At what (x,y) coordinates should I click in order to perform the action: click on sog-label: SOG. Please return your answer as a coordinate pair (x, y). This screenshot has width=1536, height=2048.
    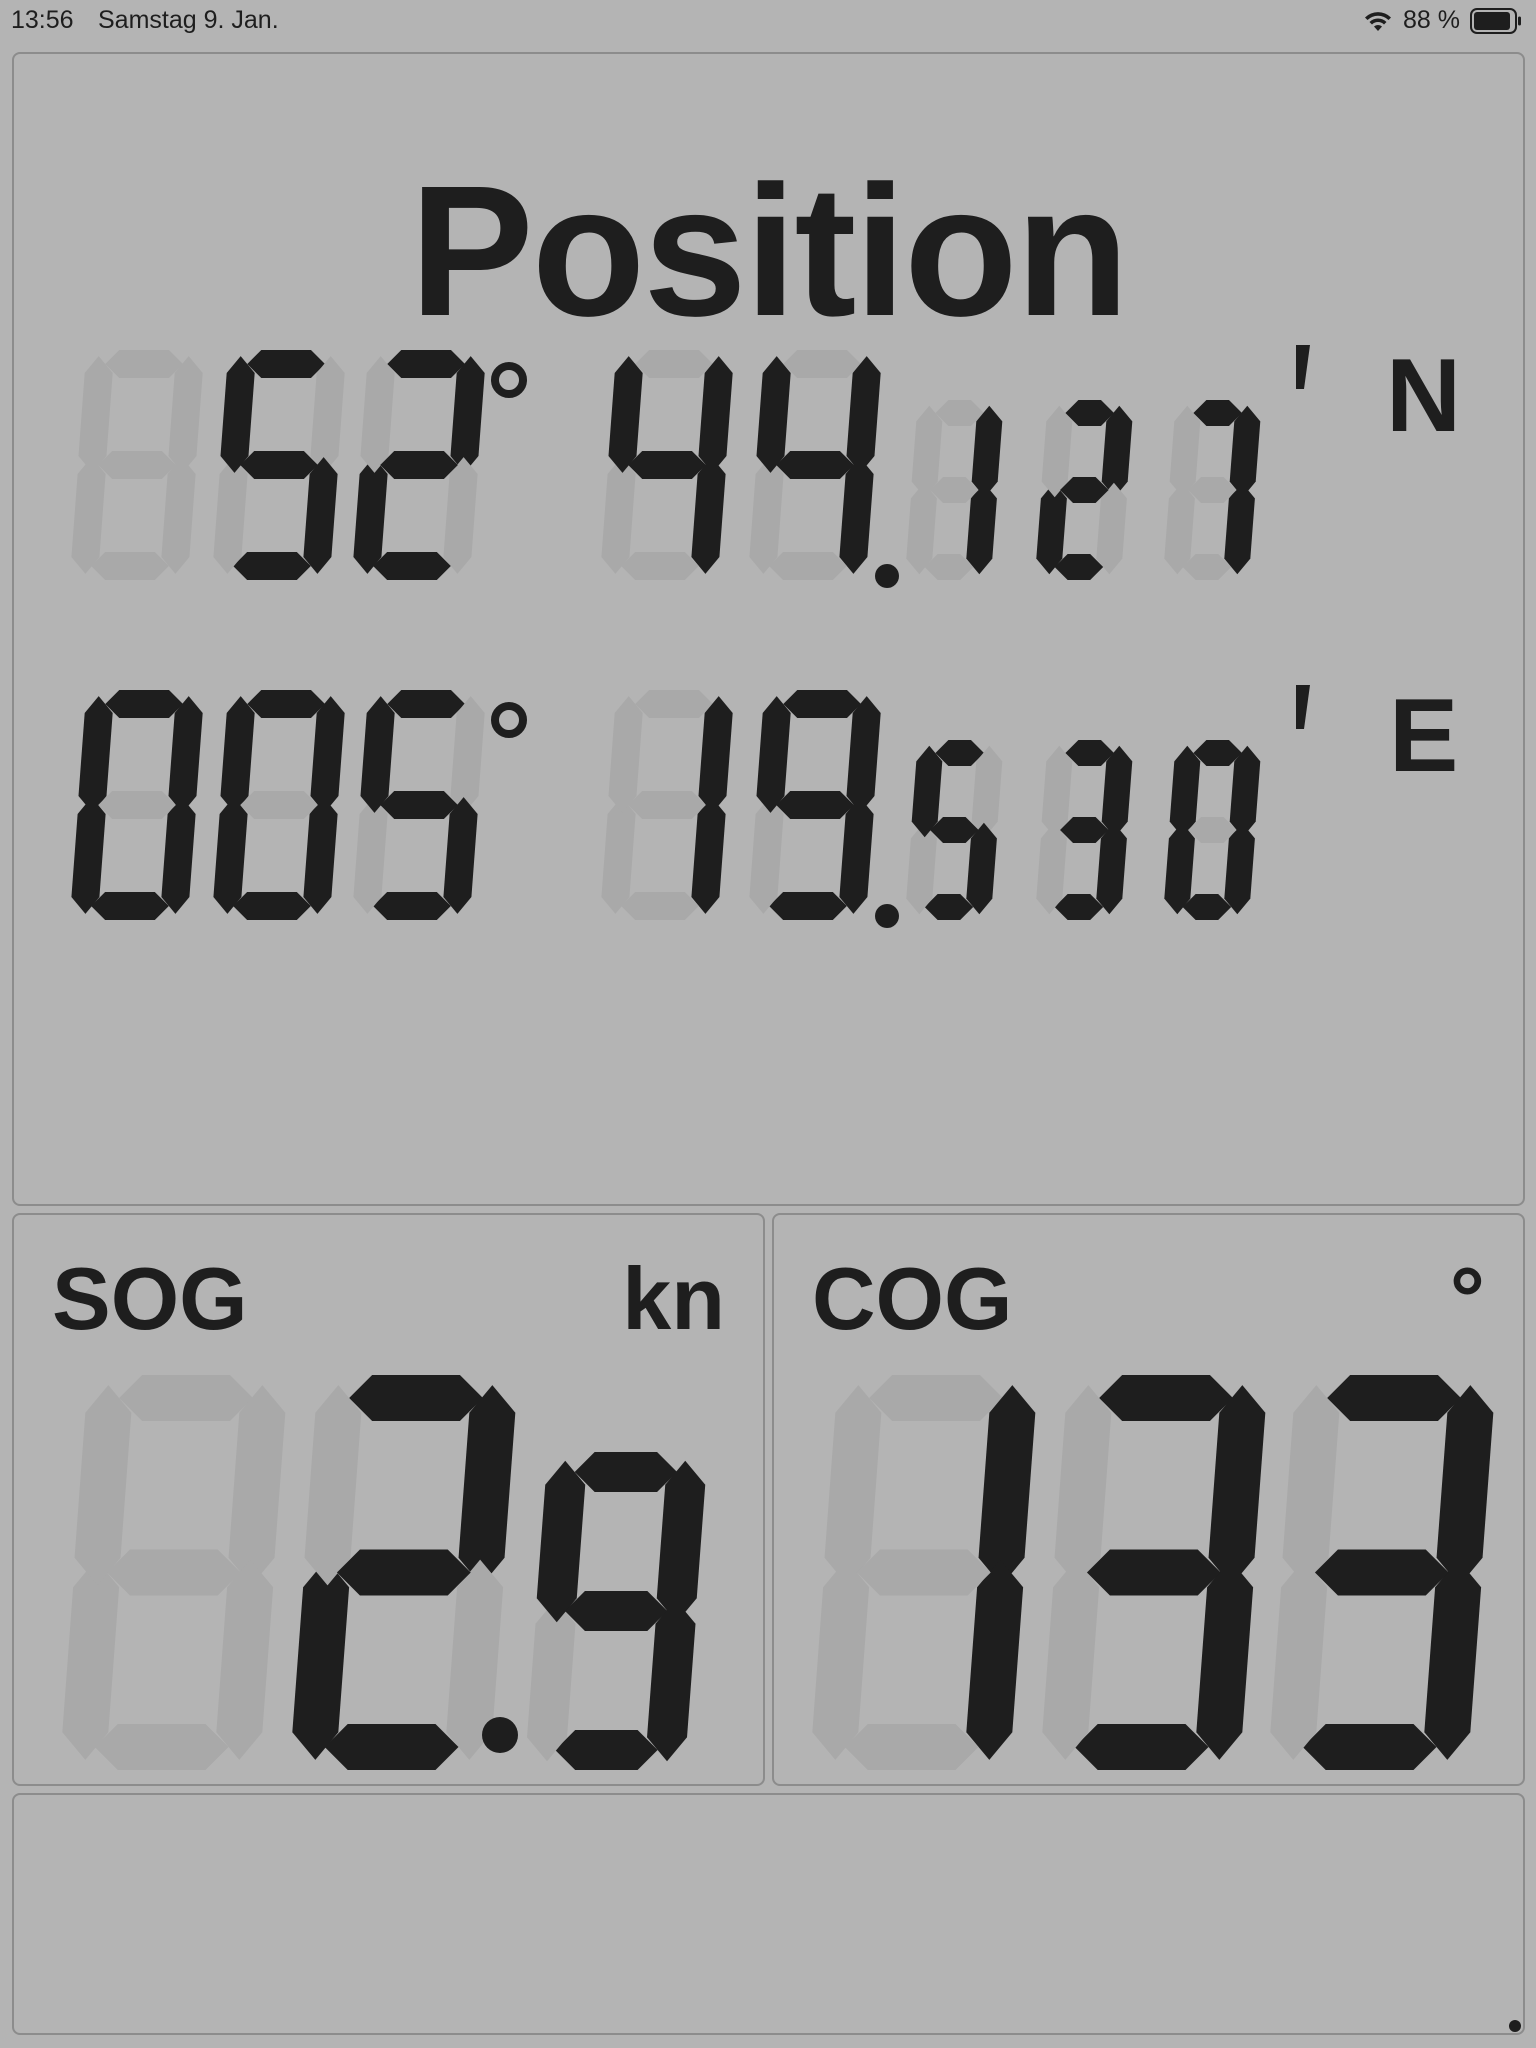
    Looking at the image, I should click on (150, 1298).